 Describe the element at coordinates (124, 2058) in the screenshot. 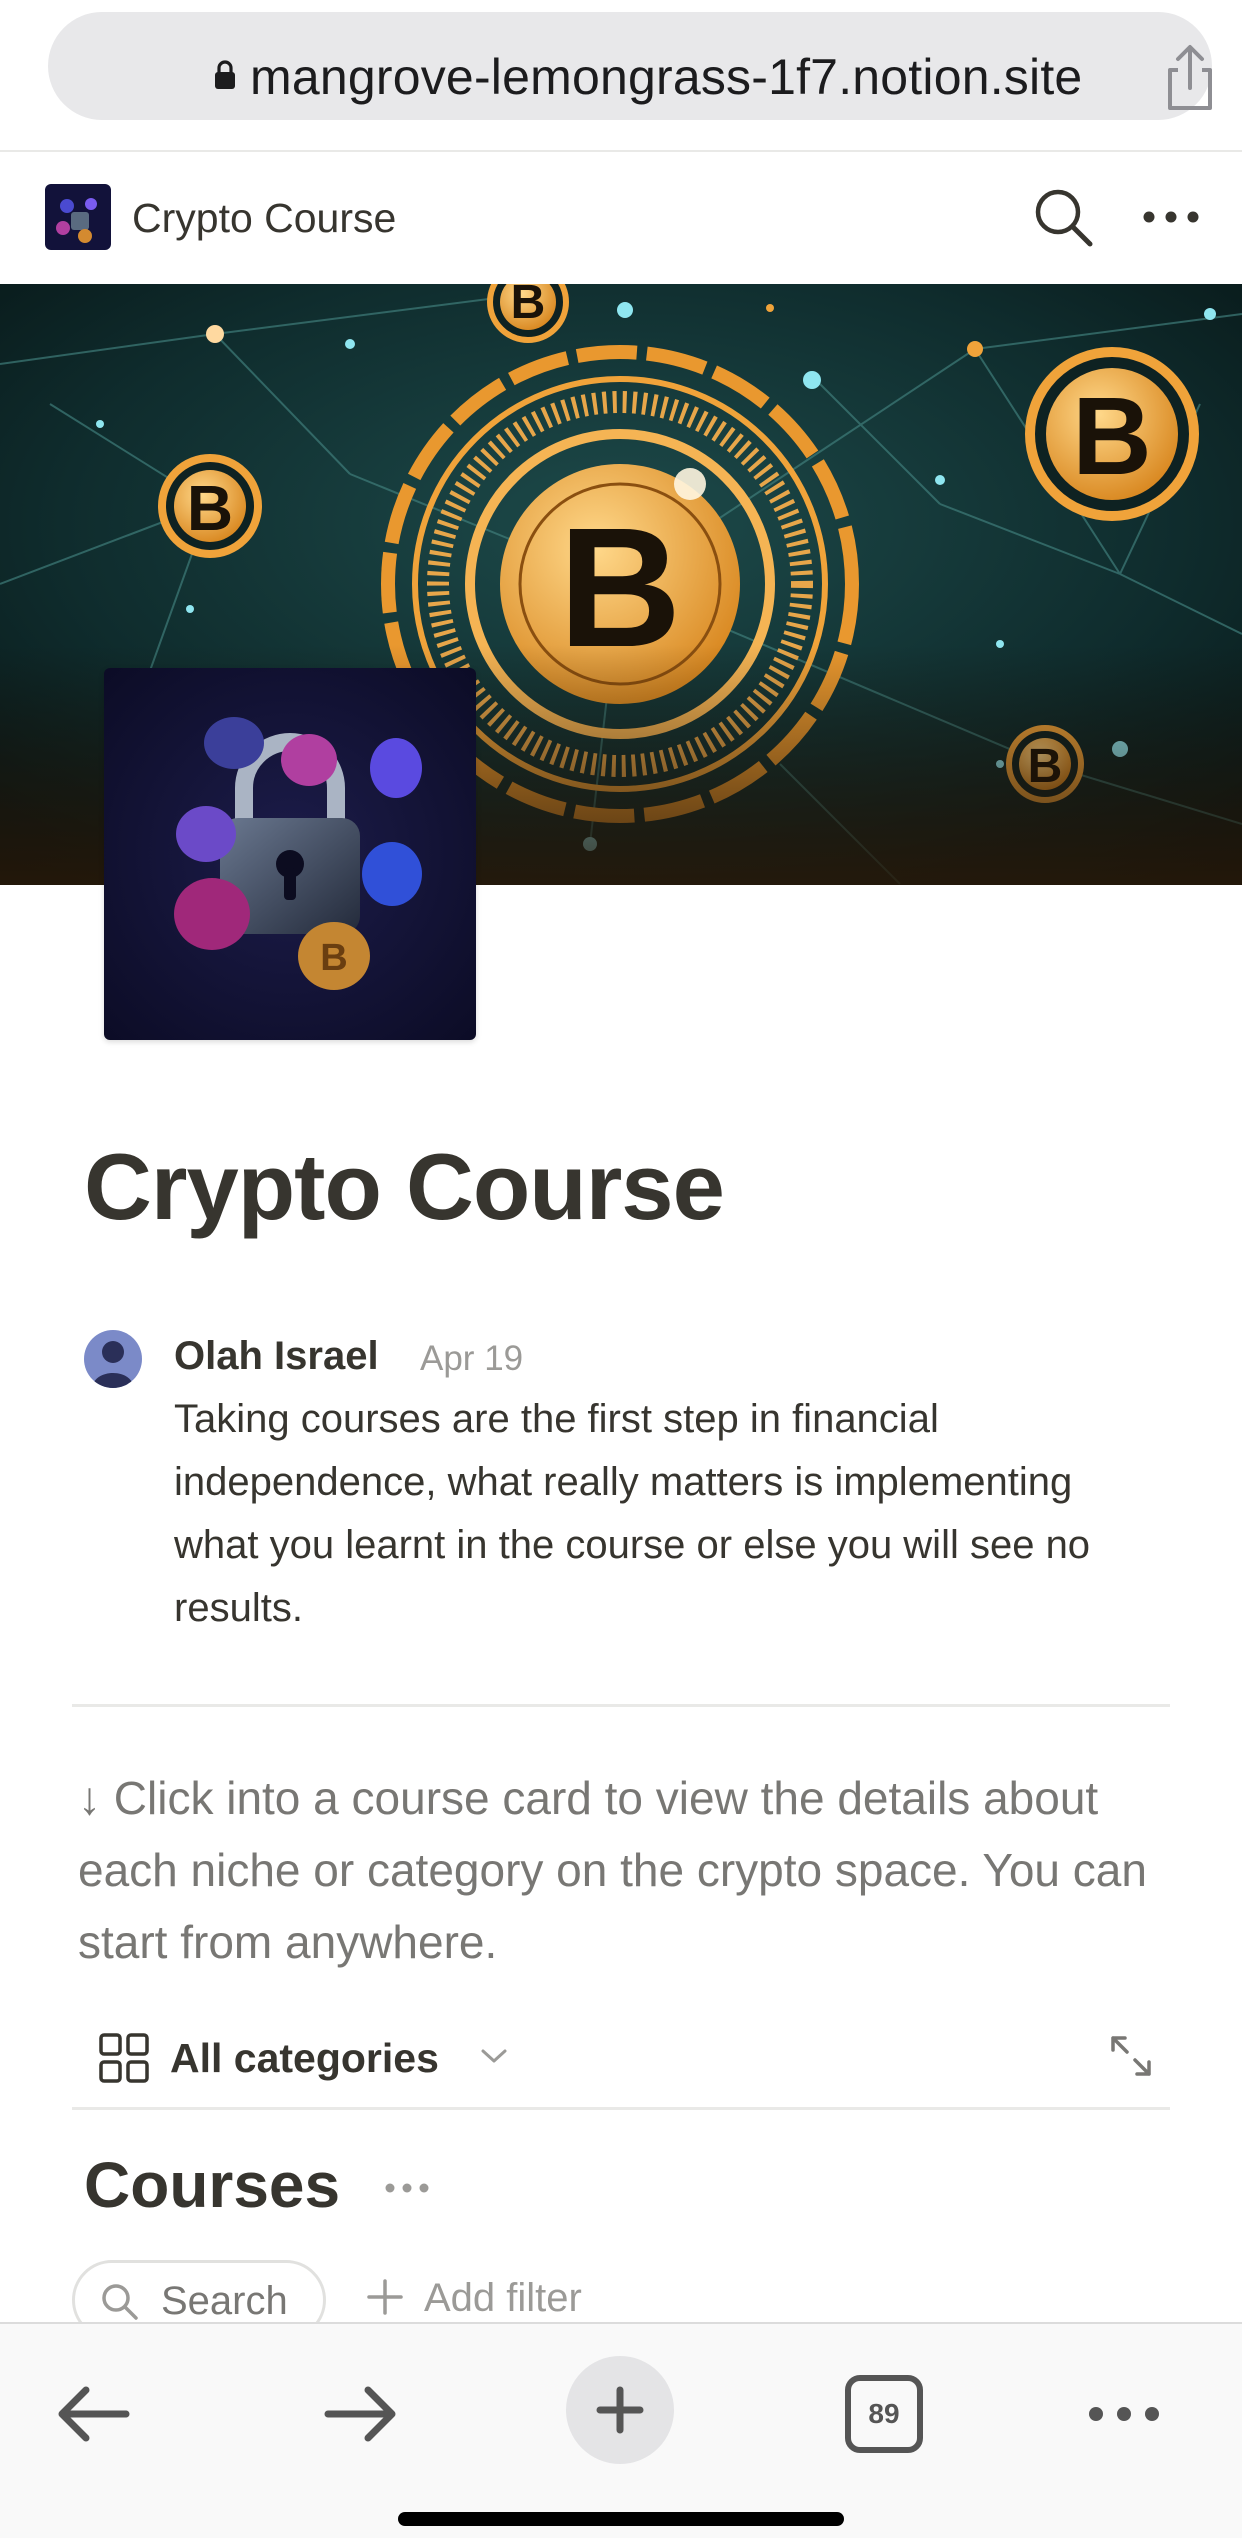

I see `gallery-view-icon` at that location.